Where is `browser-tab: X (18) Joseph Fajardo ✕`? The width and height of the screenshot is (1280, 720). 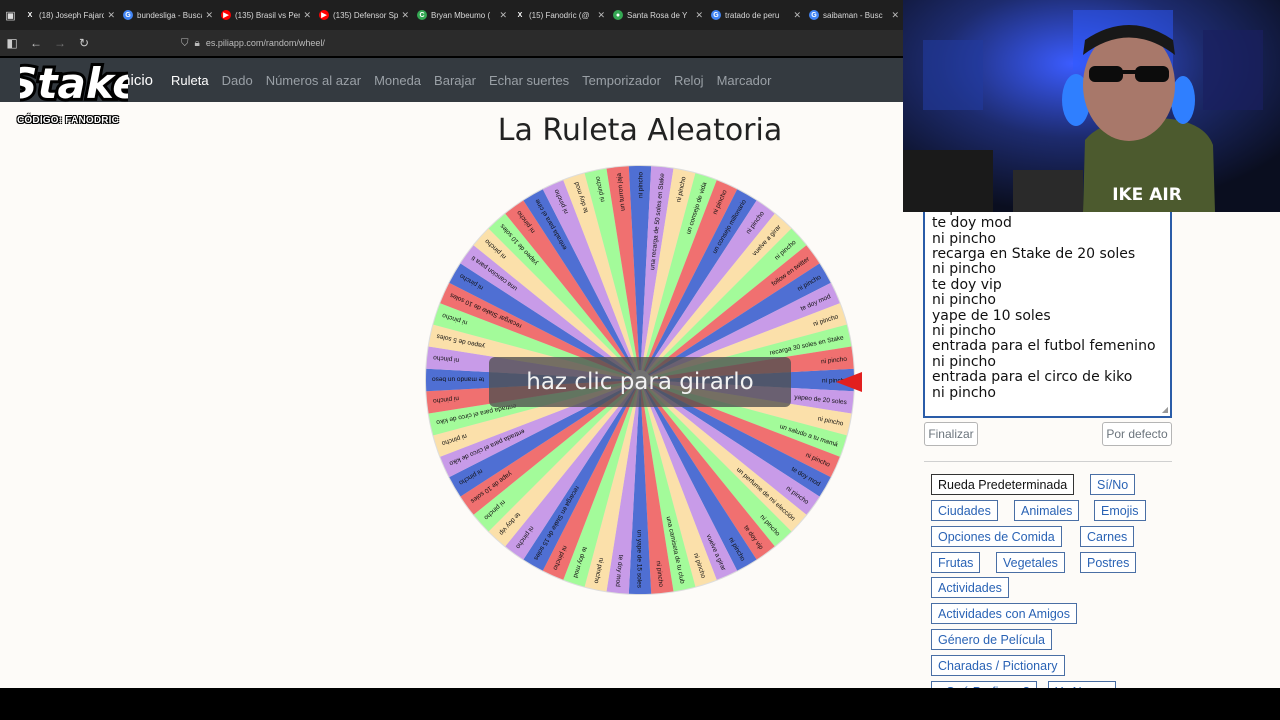 browser-tab: X (18) Joseph Fajardo ✕ is located at coordinates (70, 15).